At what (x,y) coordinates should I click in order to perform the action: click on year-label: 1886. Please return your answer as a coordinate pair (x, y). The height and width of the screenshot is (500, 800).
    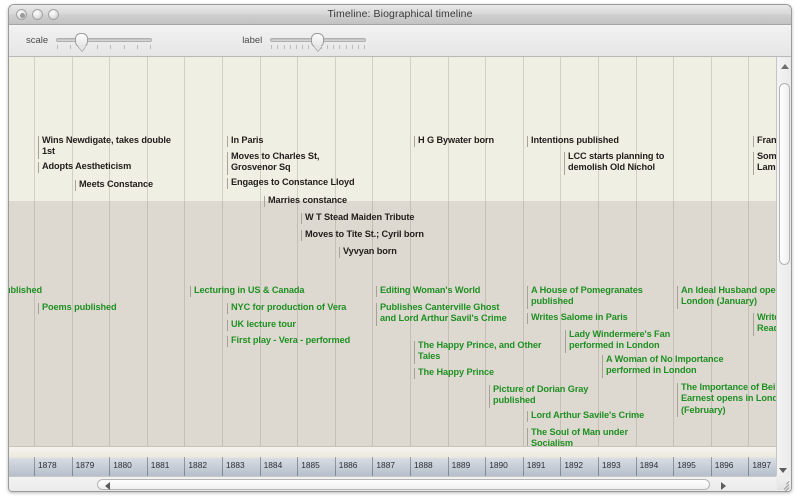
    Looking at the image, I should click on (348, 465).